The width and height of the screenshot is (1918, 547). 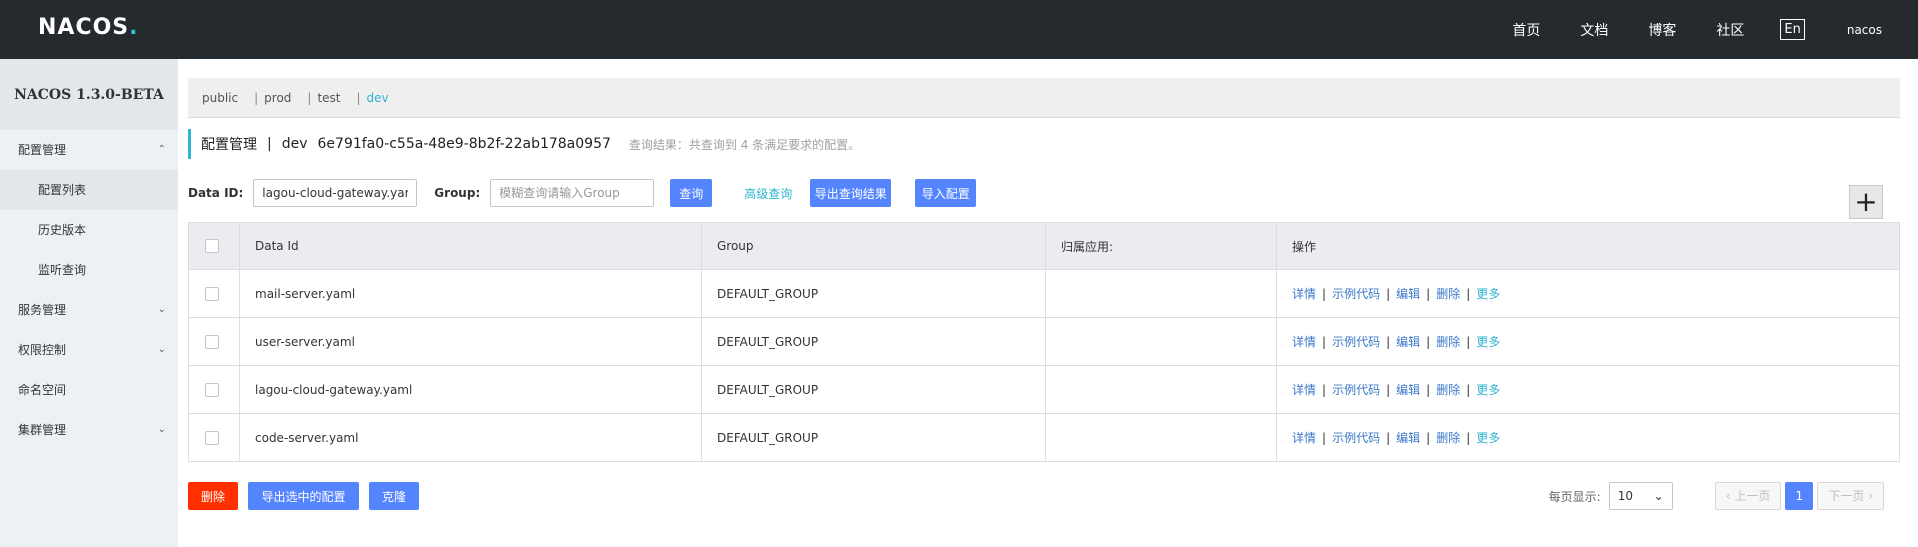 What do you see at coordinates (89, 310) in the screenshot?
I see `sidebar-item-service-management: 服务管理 ⌄` at bounding box center [89, 310].